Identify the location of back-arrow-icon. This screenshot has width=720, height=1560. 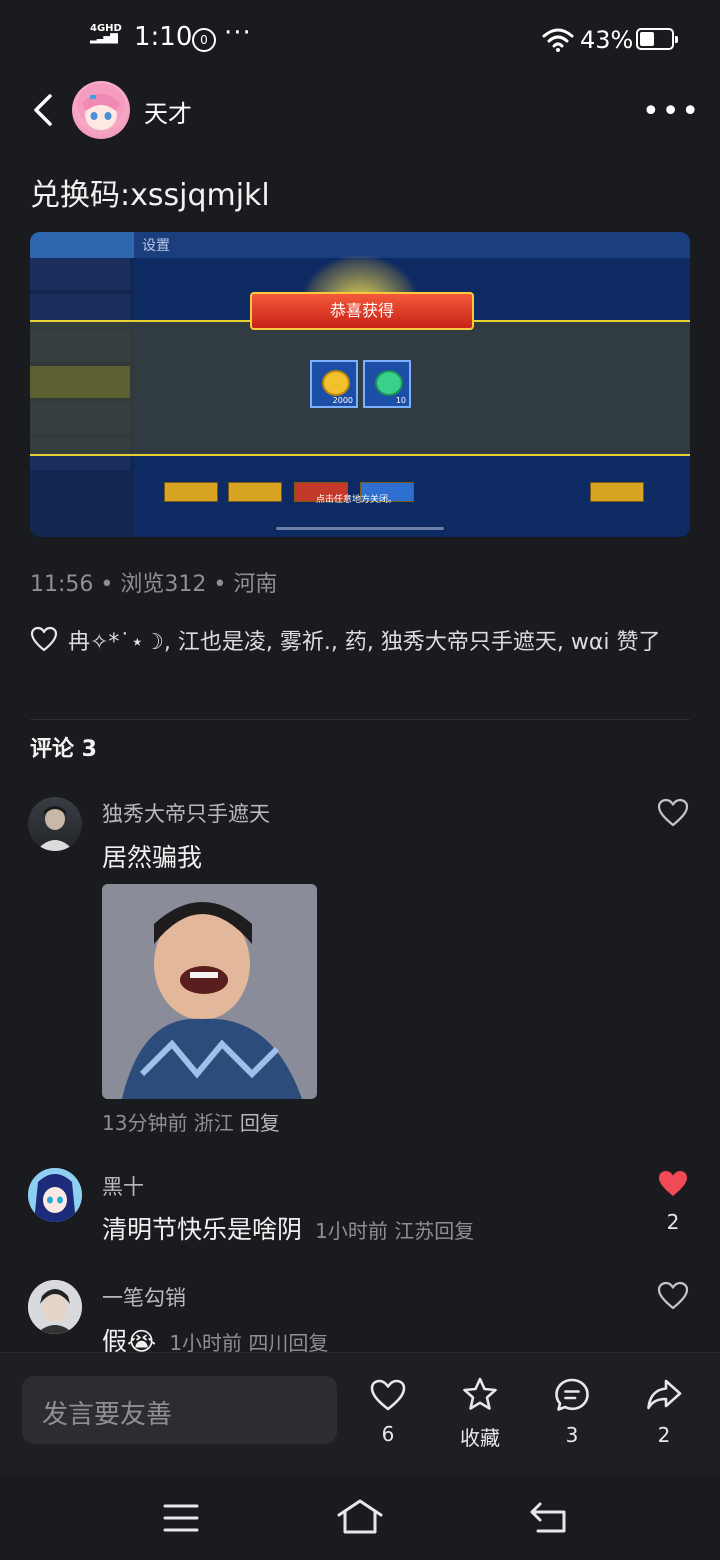
(46, 110).